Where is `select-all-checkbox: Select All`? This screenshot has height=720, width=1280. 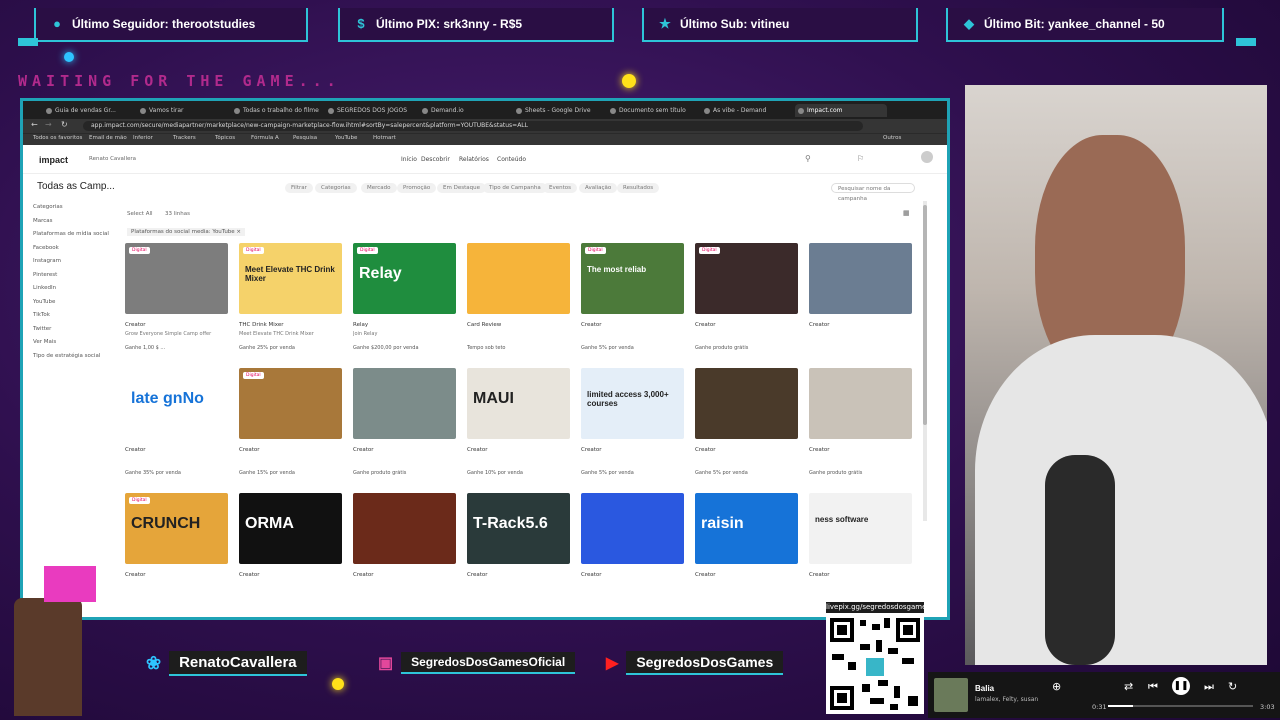 select-all-checkbox: Select All is located at coordinates (140, 214).